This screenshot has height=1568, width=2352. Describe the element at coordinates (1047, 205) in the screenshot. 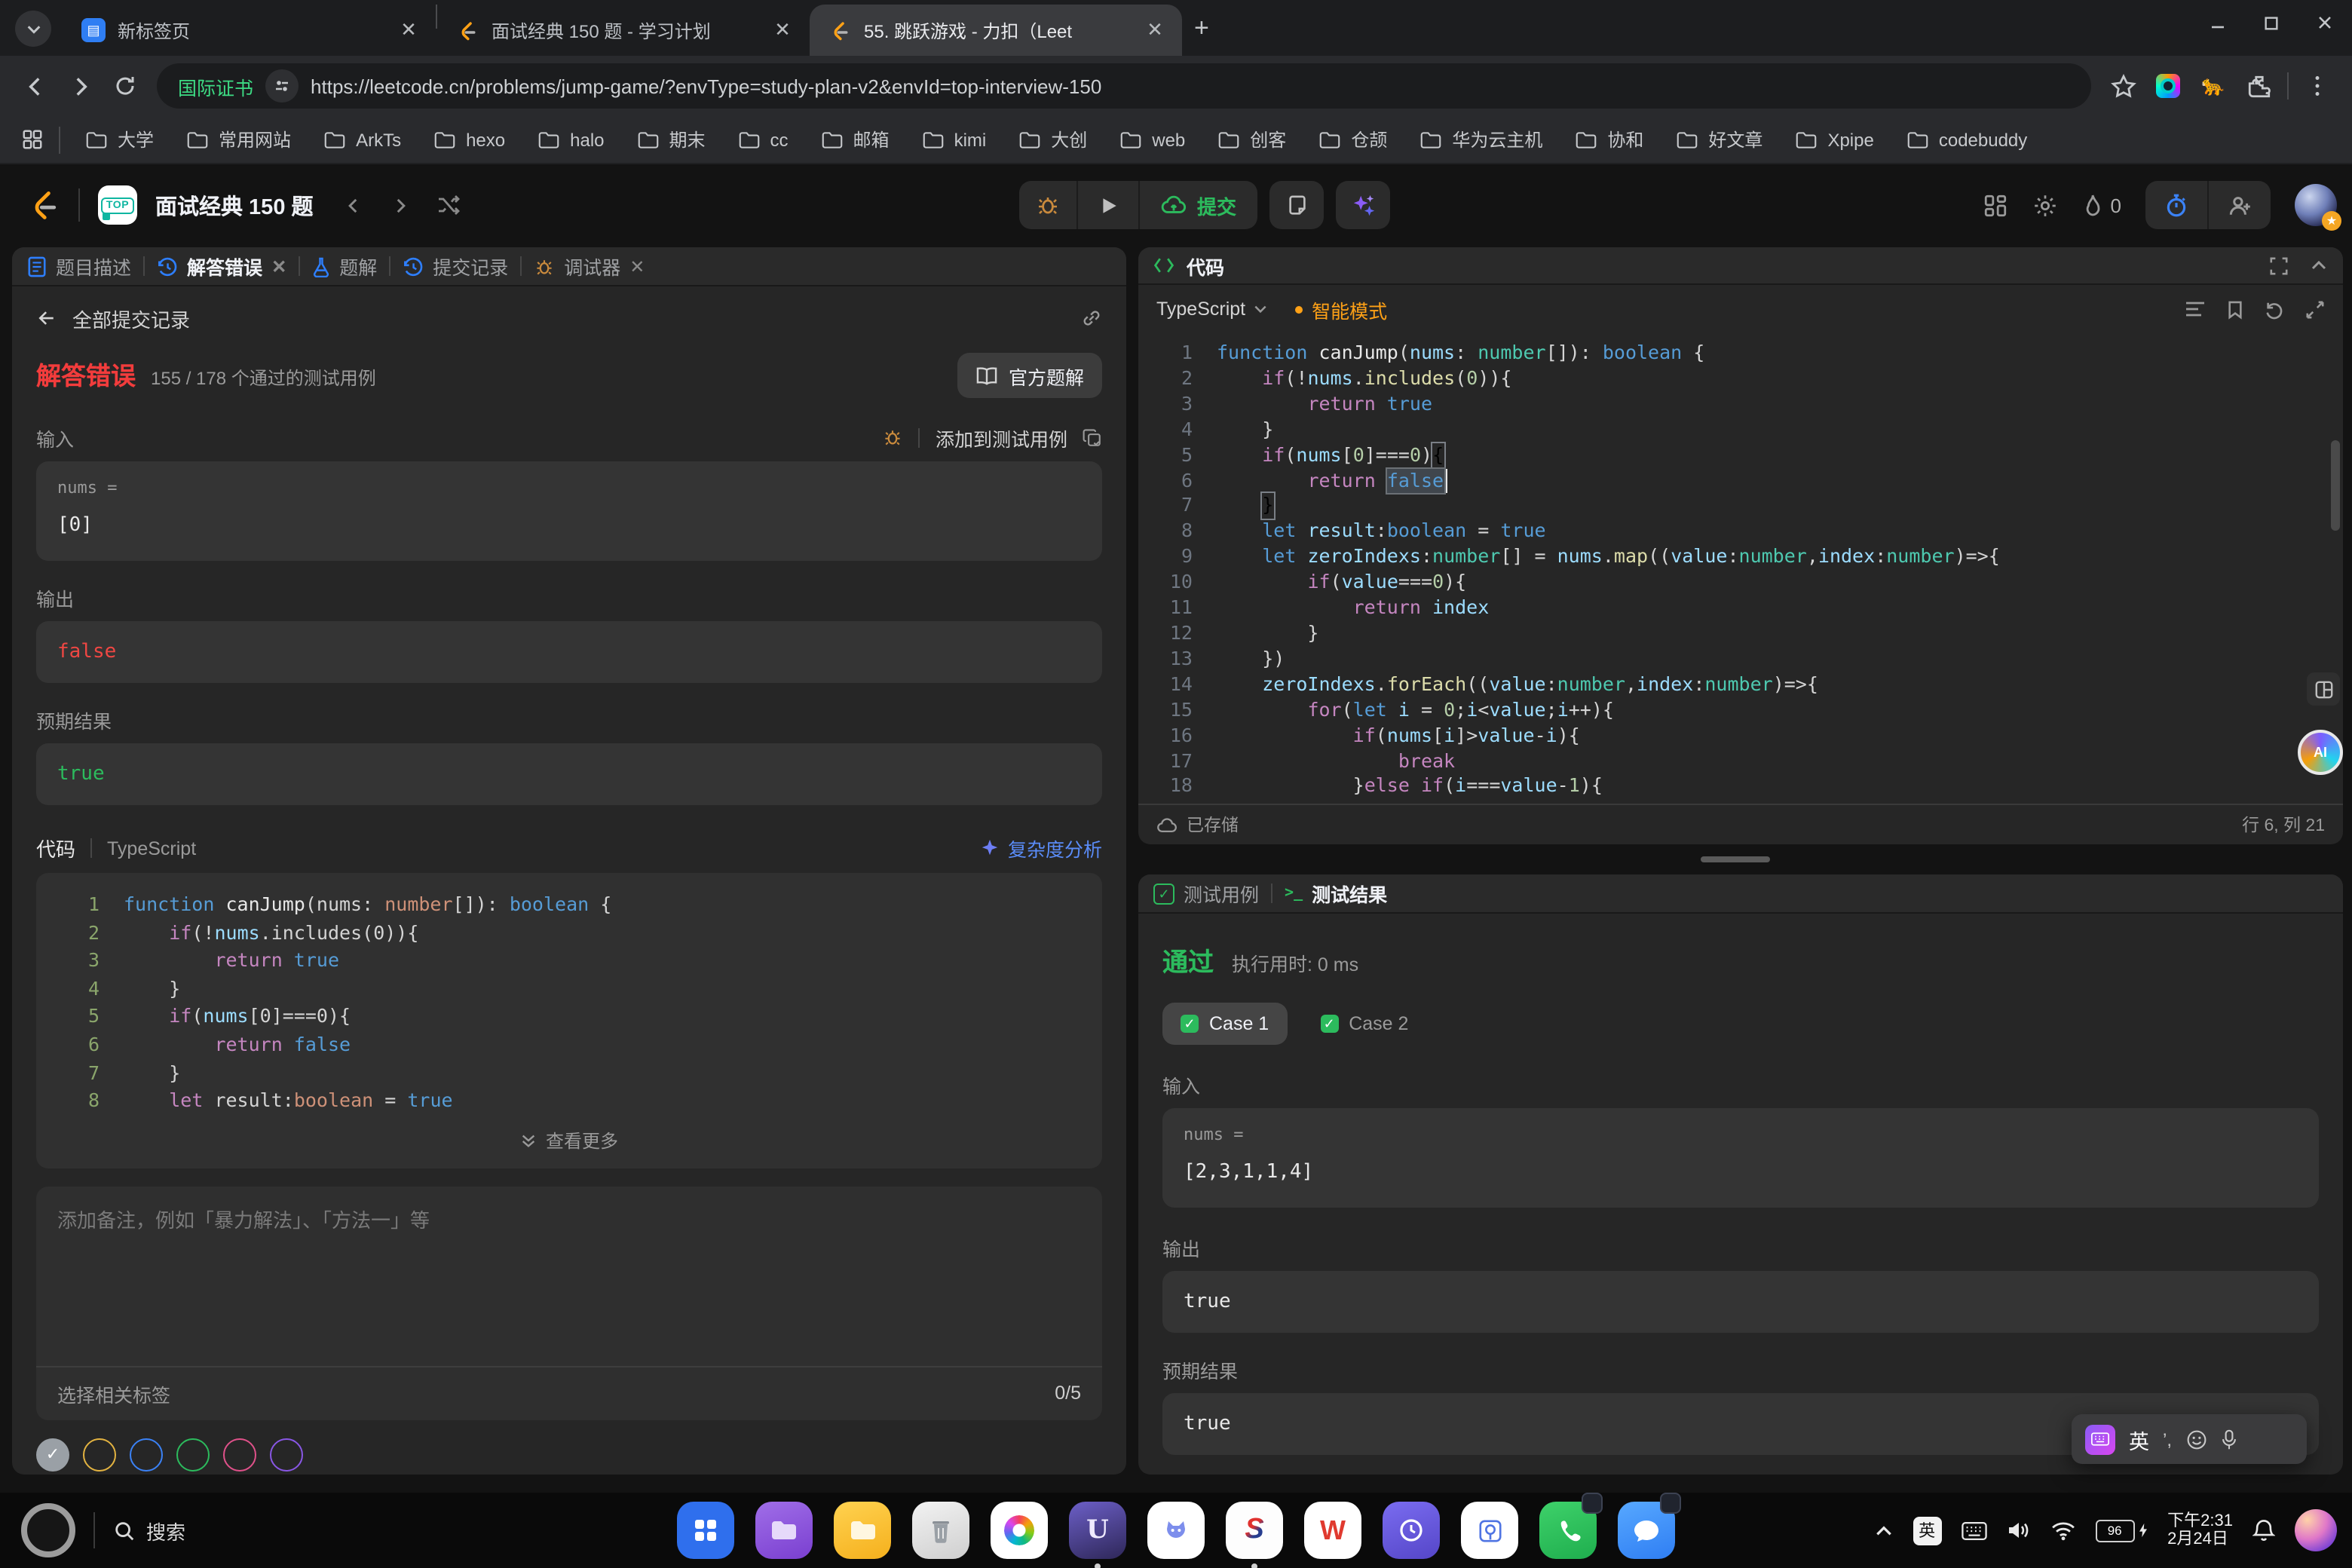

I see `debug-button` at that location.